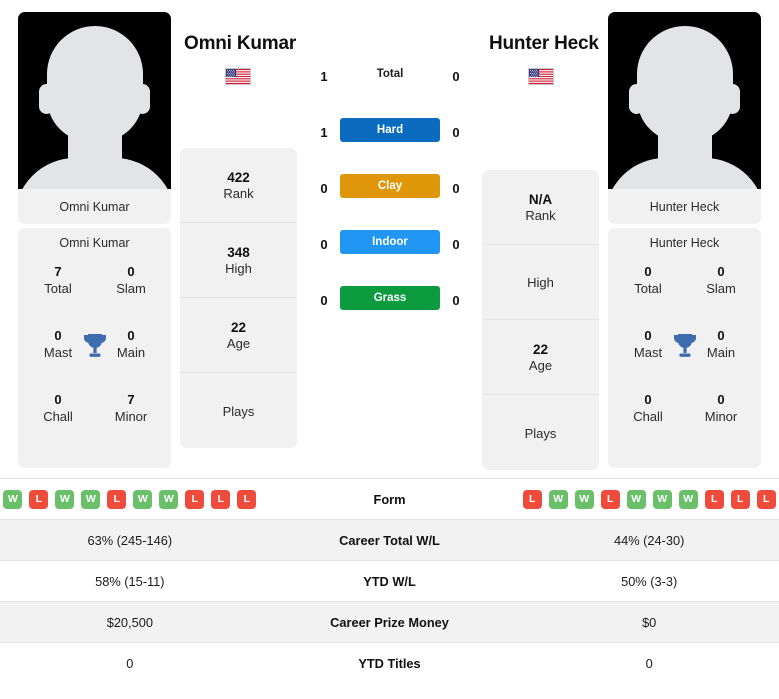 This screenshot has height=699, width=779. I want to click on form-strip-right: LWWLWWWLLL, so click(649, 499).